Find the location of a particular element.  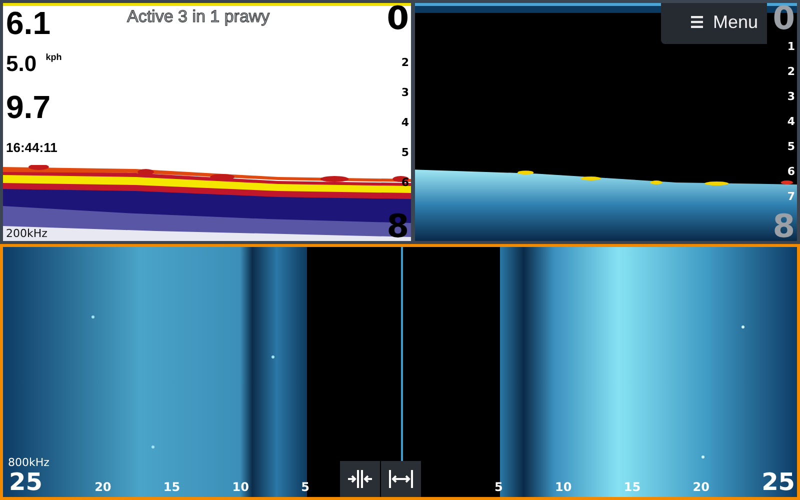

range-label: 5 is located at coordinates (305, 487).